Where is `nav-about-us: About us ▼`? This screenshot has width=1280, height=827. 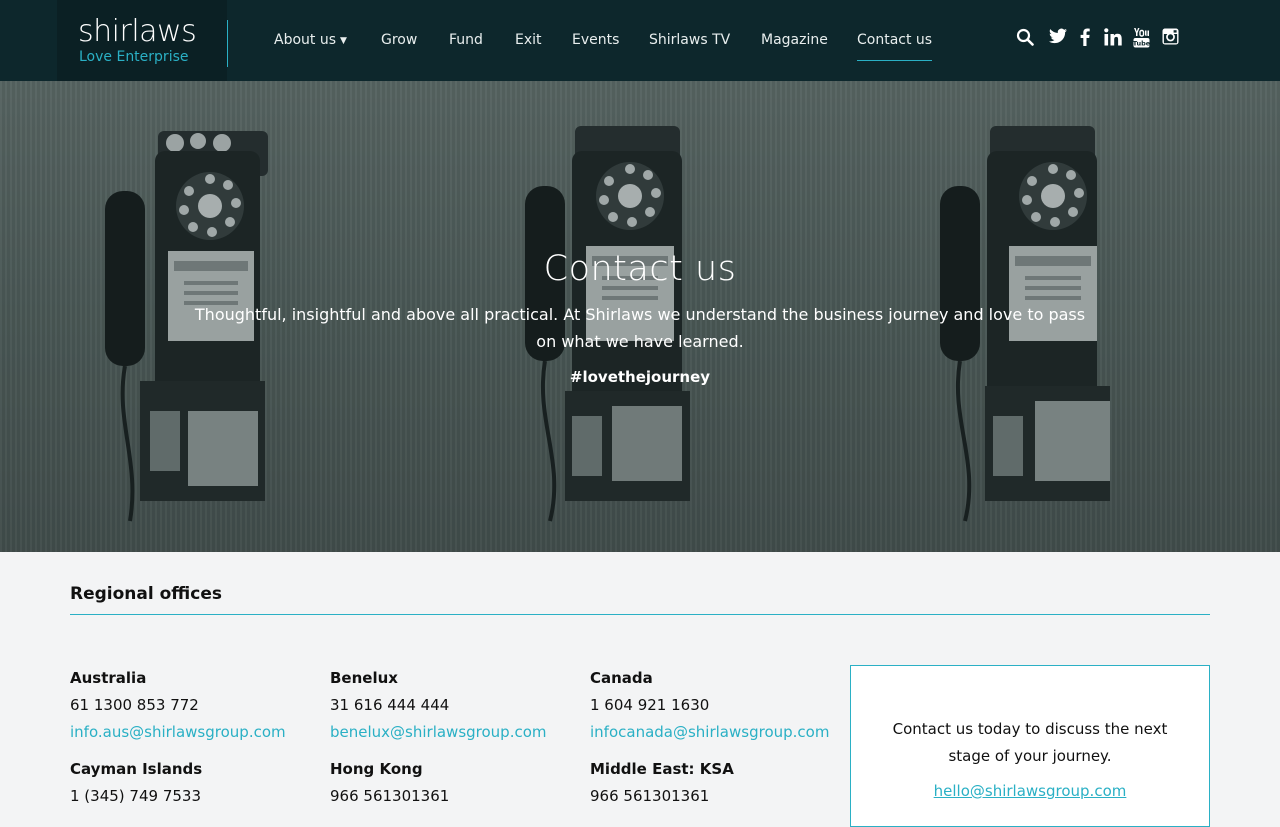 nav-about-us: About us ▼ is located at coordinates (310, 40).